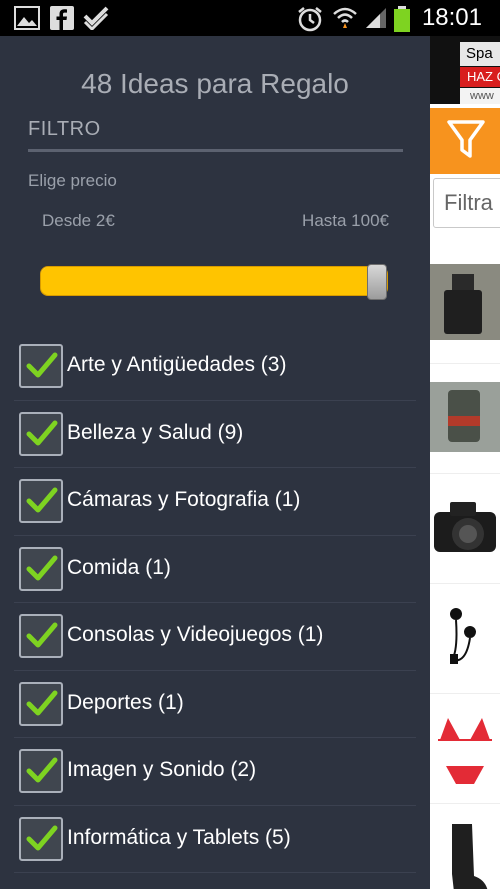 Image resolution: width=500 pixels, height=889 pixels. What do you see at coordinates (345, 20) in the screenshot?
I see `wifi-icon` at bounding box center [345, 20].